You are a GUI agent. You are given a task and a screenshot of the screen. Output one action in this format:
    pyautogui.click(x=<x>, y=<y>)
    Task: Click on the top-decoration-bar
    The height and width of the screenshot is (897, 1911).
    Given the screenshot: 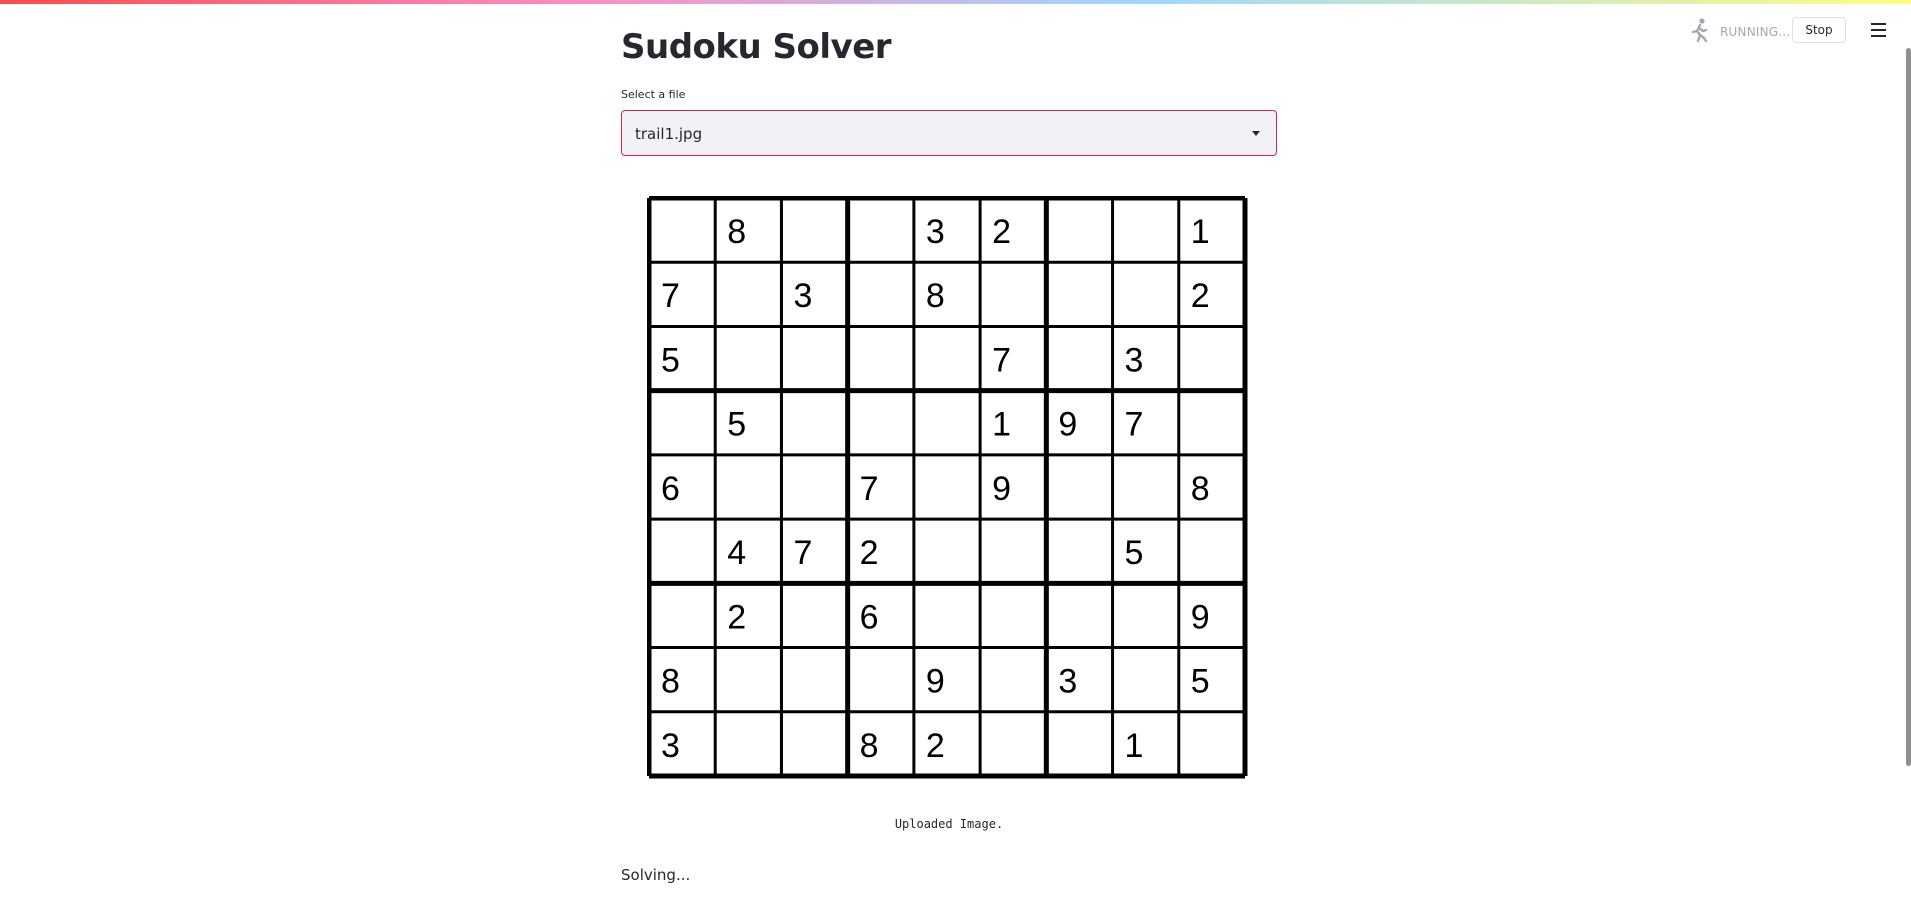 What is the action you would take?
    pyautogui.click(x=955, y=2)
    